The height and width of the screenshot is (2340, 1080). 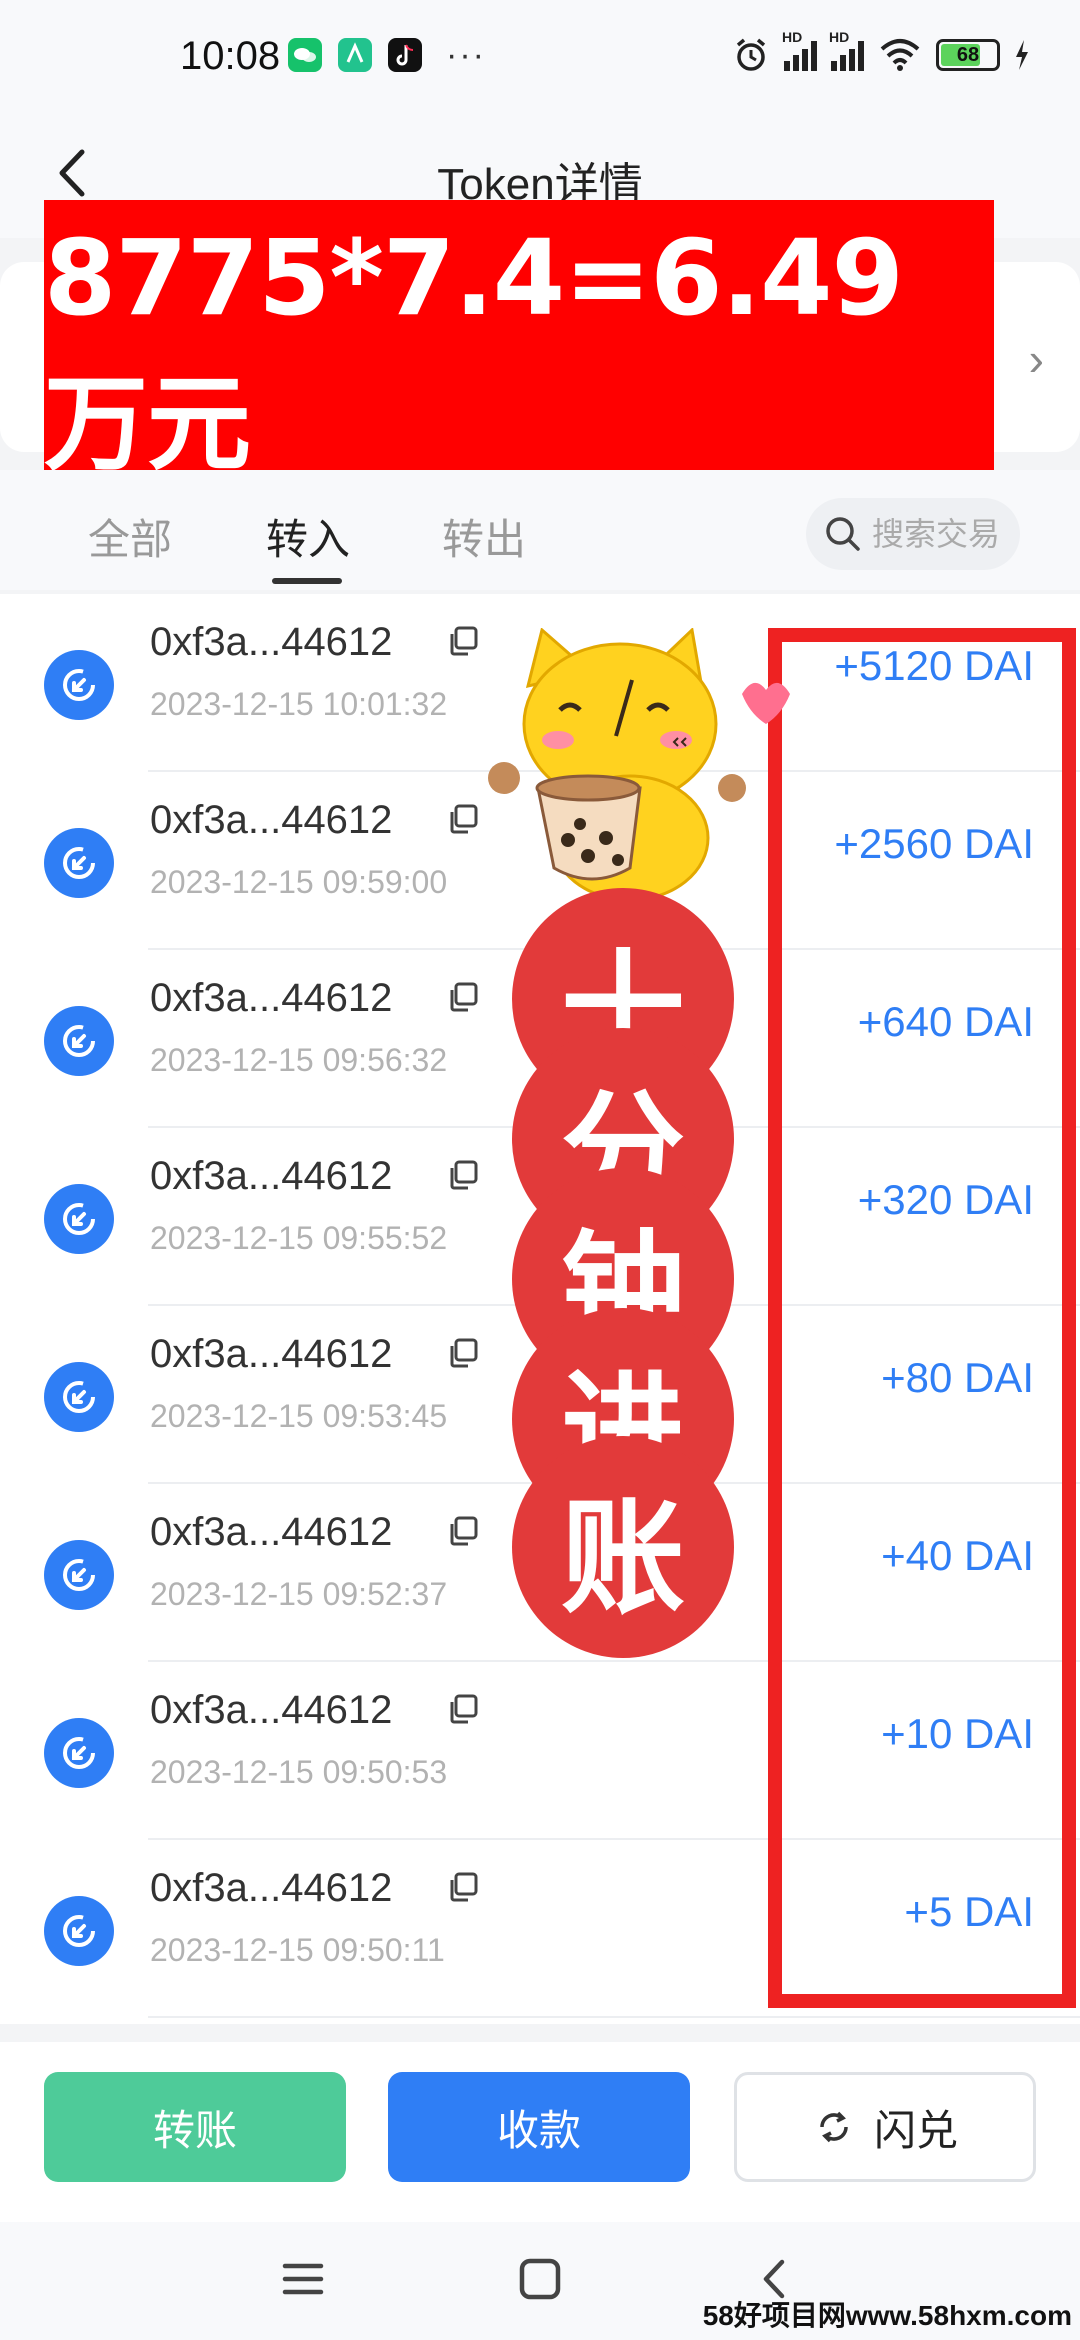 What do you see at coordinates (474, 350) in the screenshot?
I see `banner-text: 8775*7.4=6.49万元` at bounding box center [474, 350].